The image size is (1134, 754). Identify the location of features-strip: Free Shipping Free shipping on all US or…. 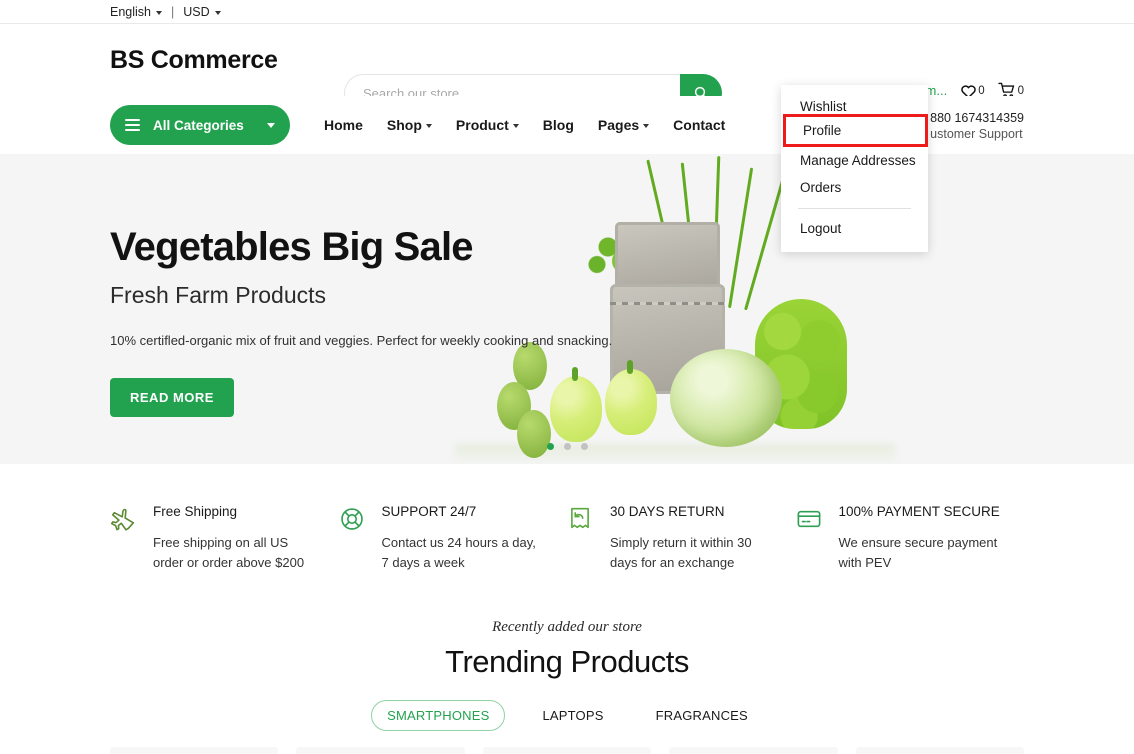
(567, 518).